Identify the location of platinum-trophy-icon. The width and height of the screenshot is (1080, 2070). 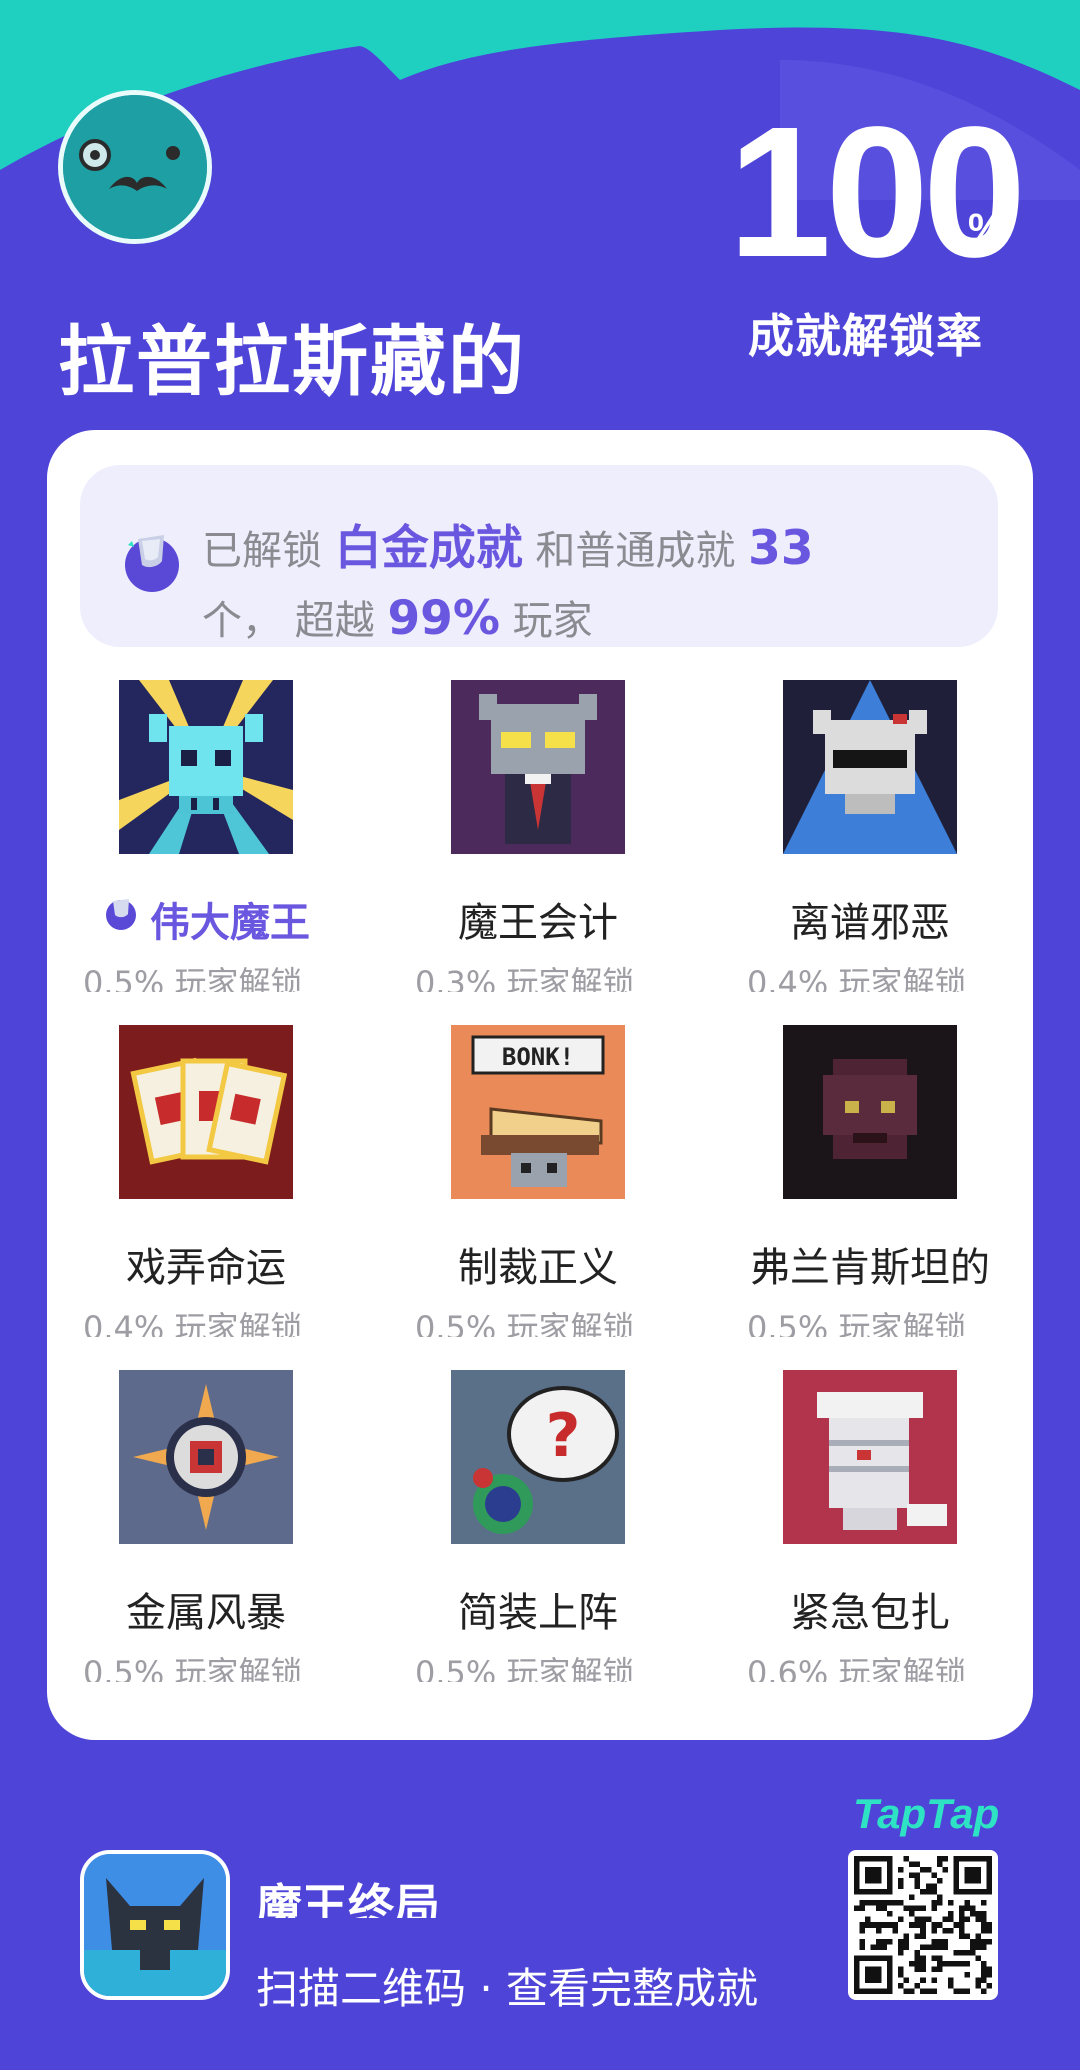
(152, 563).